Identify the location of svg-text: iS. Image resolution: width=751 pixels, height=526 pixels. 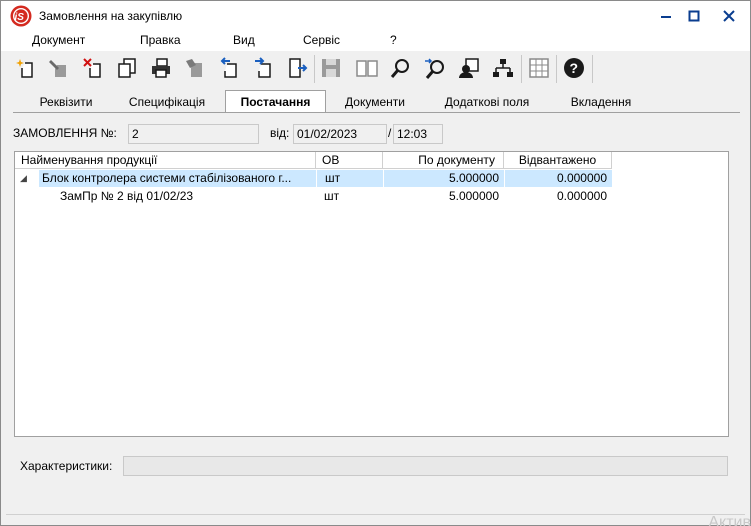
(20, 17).